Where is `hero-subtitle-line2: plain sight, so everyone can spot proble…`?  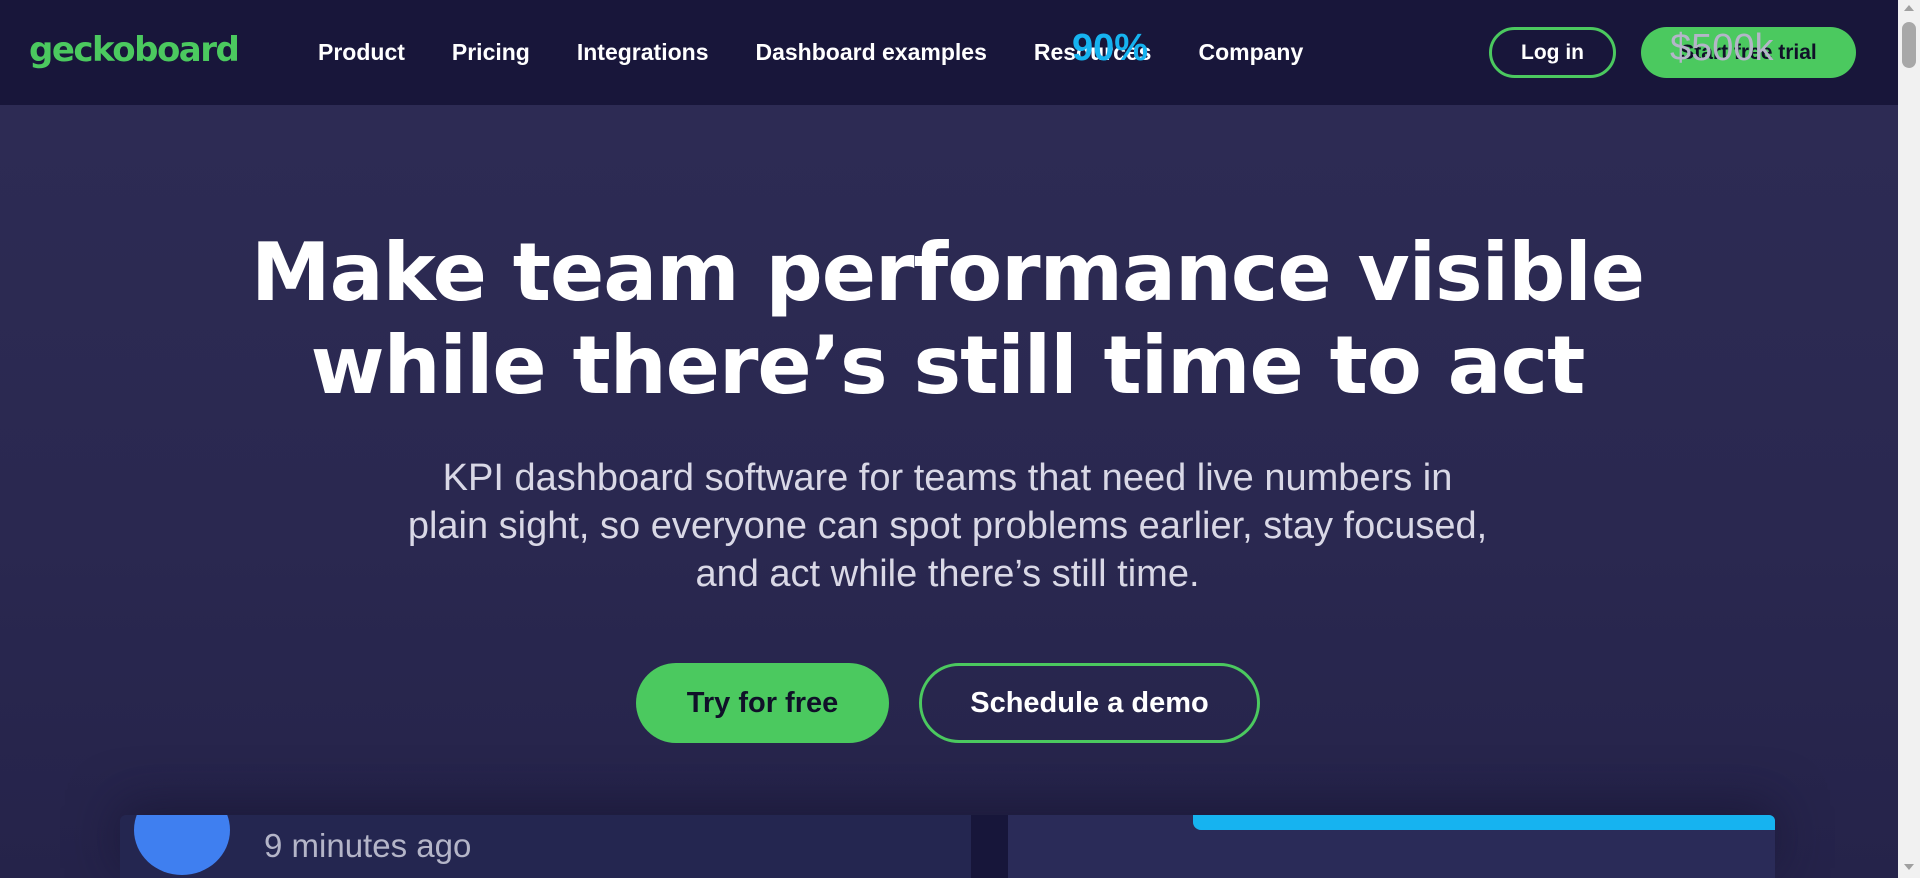
hero-subtitle-line2: plain sight, so everyone can spot proble… is located at coordinates (947, 526).